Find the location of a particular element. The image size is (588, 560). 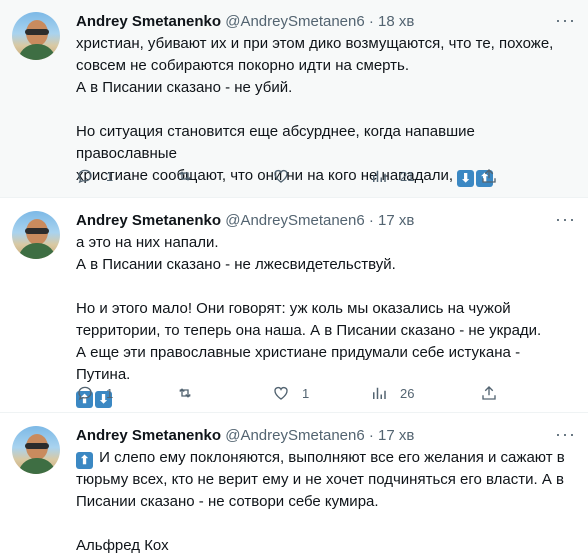

like-button is located at coordinates (281, 176).